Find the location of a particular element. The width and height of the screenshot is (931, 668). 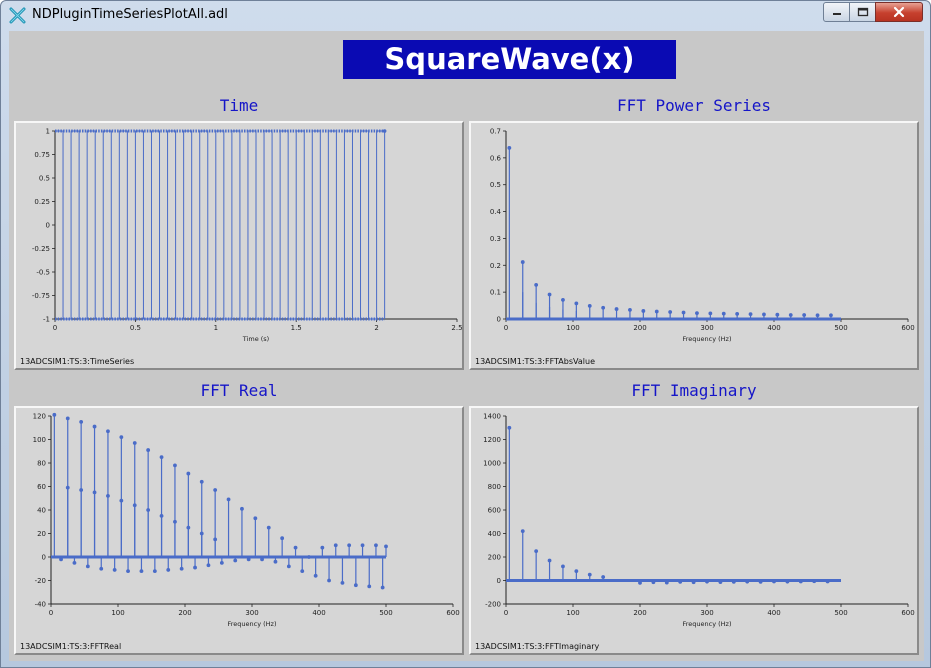

maximize-button is located at coordinates (862, 12).